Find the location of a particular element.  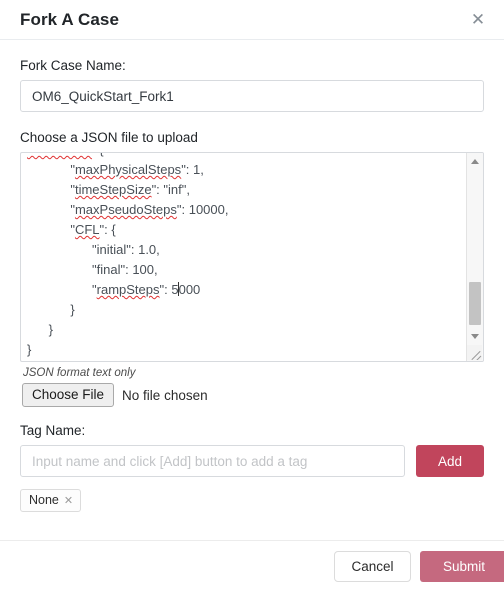

submit-button: Submit is located at coordinates (462, 566).